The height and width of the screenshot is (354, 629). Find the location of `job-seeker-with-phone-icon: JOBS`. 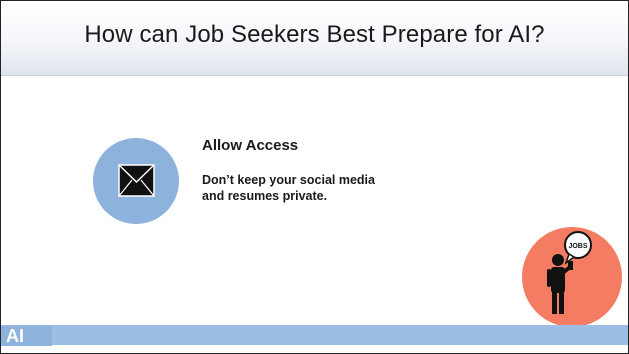

job-seeker-with-phone-icon: JOBS is located at coordinates (572, 277).